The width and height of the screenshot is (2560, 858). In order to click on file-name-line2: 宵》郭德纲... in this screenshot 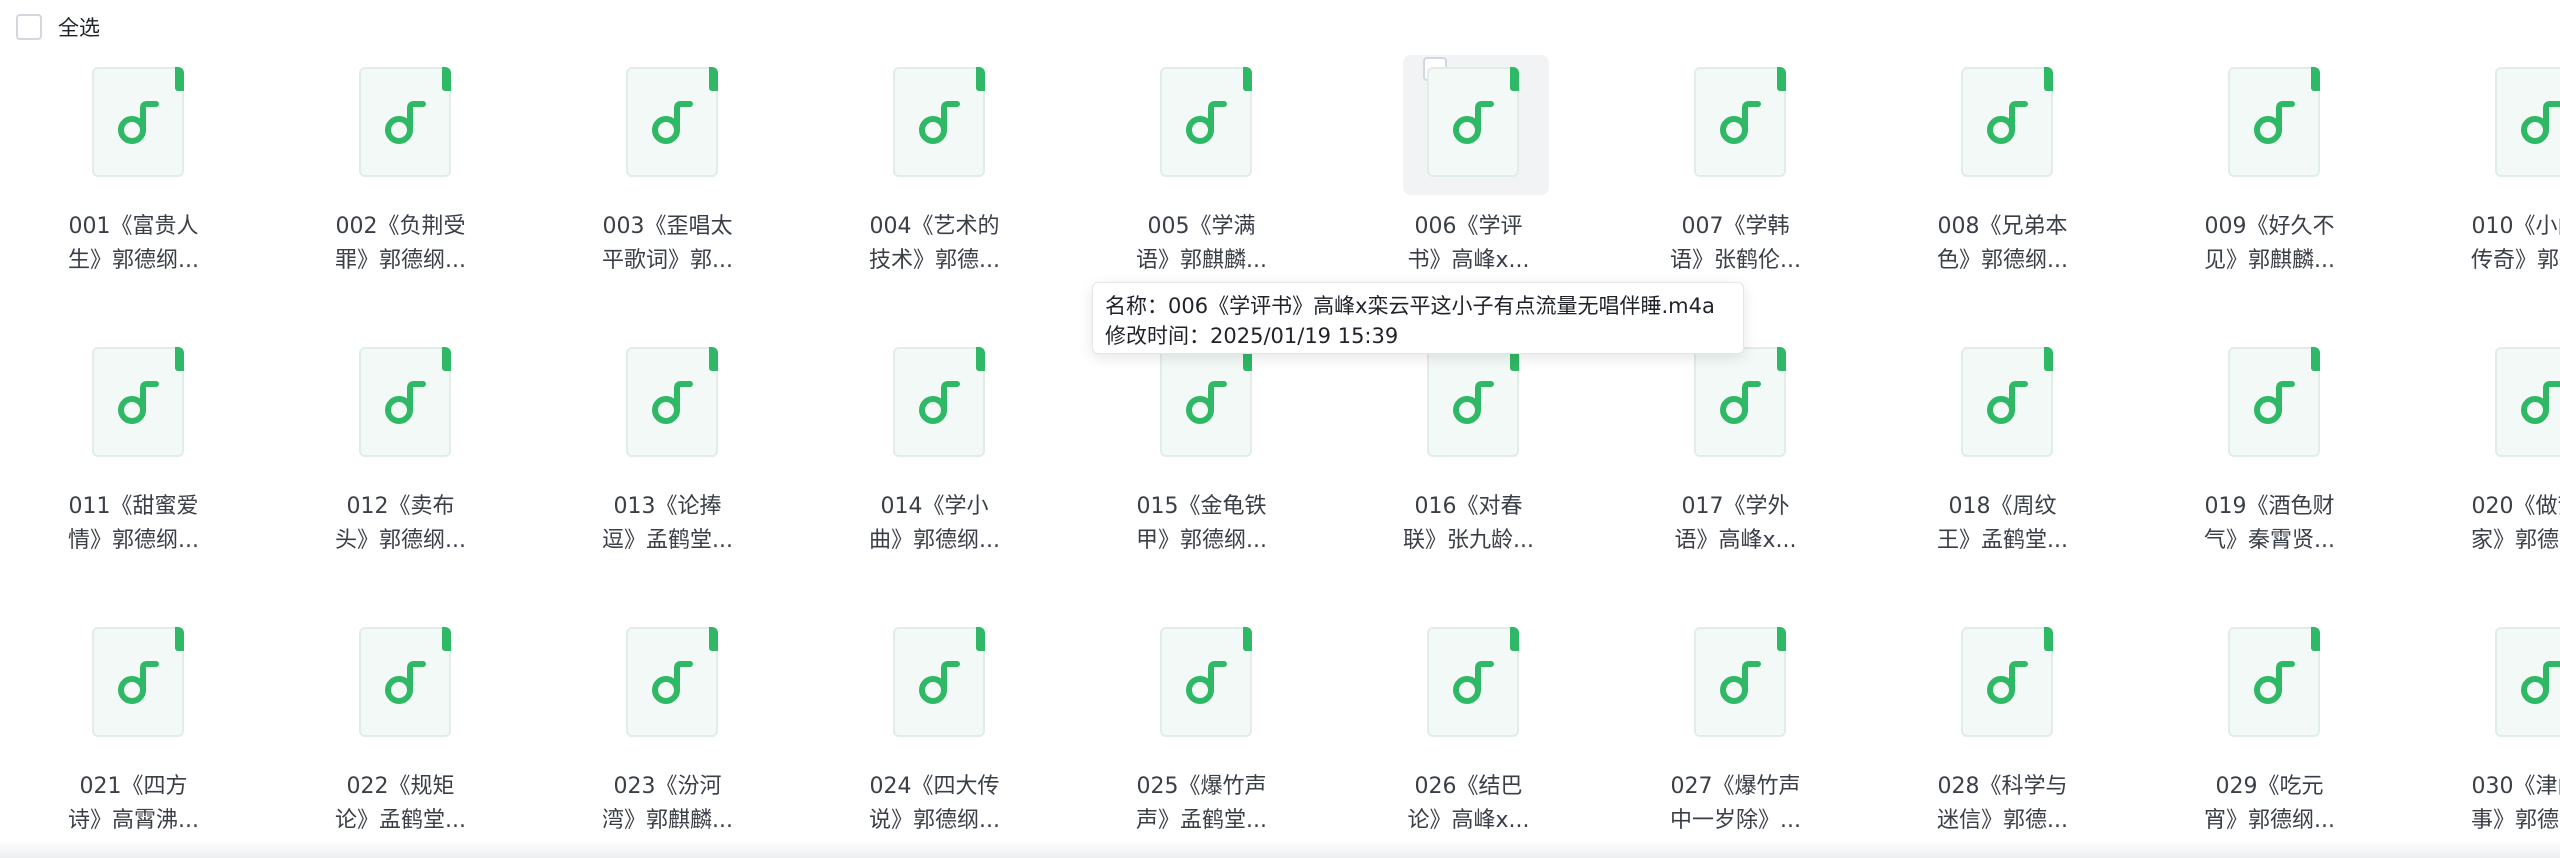, I will do `click(2269, 820)`.